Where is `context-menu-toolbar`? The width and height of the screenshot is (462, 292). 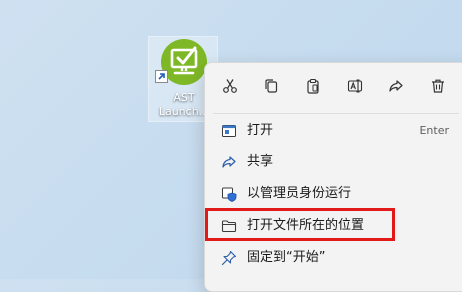
context-menu-toolbar is located at coordinates (333, 86).